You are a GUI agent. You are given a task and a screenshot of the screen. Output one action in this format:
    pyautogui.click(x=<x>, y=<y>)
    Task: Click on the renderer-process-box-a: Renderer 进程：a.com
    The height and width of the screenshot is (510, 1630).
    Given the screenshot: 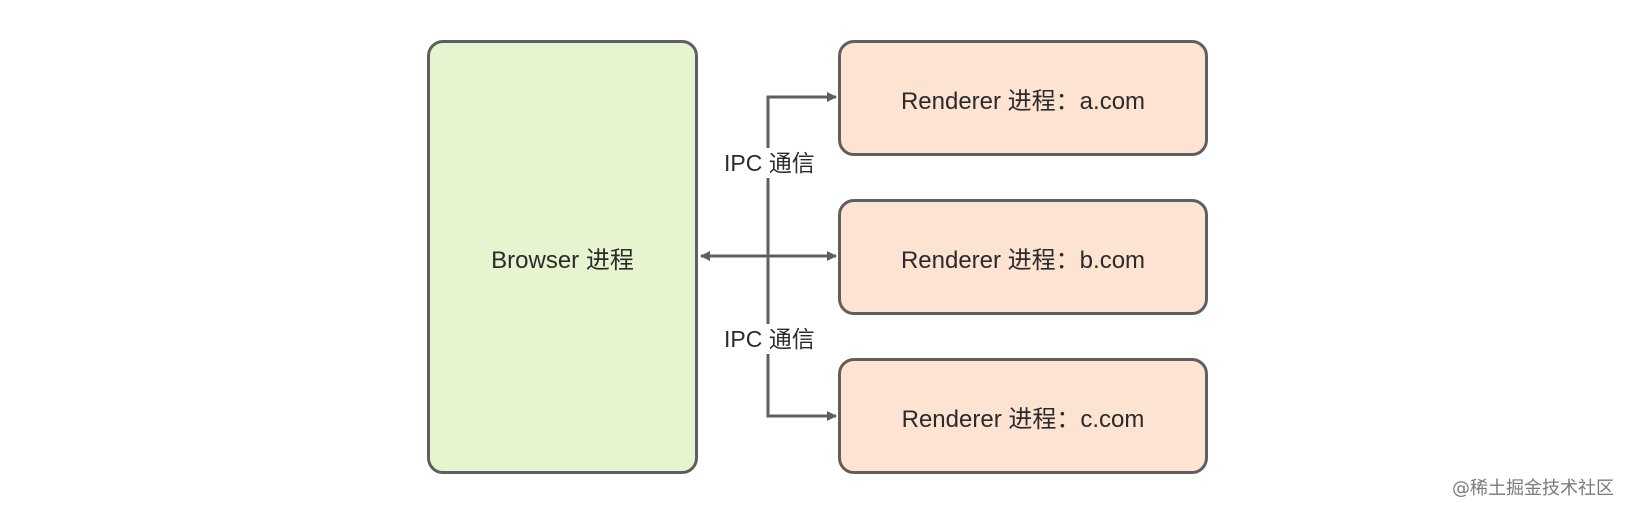 What is the action you would take?
    pyautogui.click(x=1023, y=98)
    